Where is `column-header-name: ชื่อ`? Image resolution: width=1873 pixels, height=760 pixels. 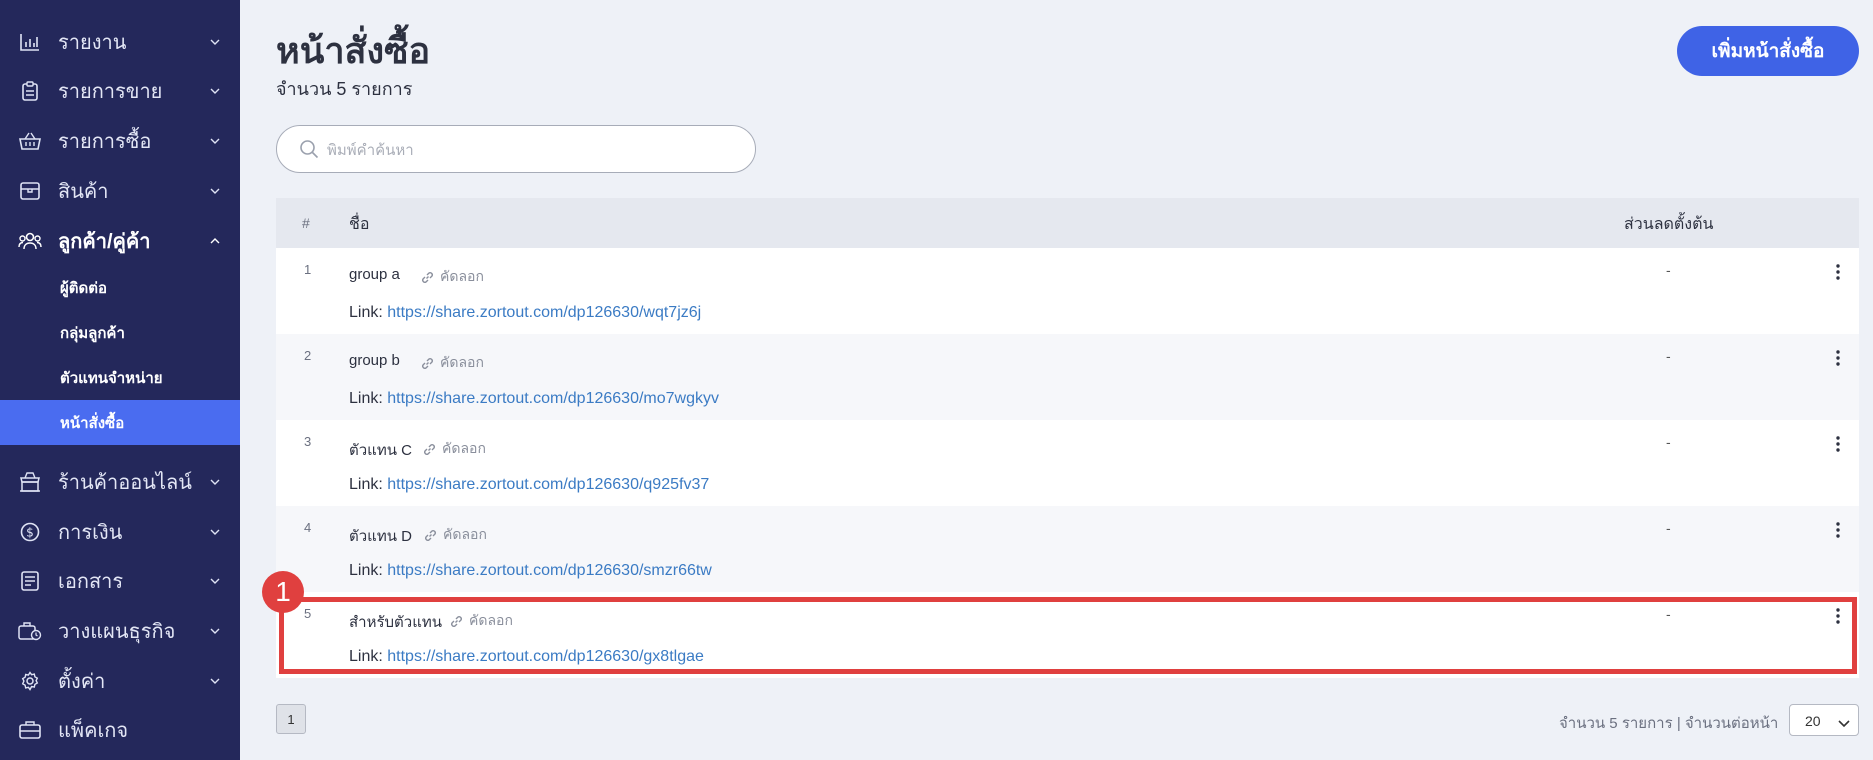 column-header-name: ชื่อ is located at coordinates (359, 224).